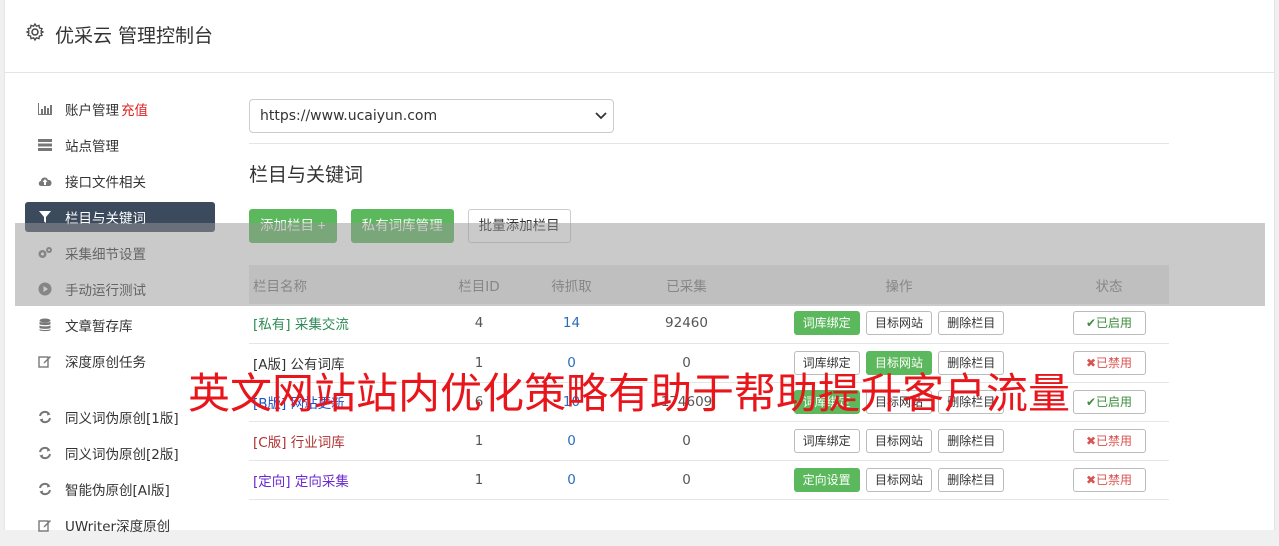  I want to click on sidebar-item-label: 文章暂存库, so click(99, 327).